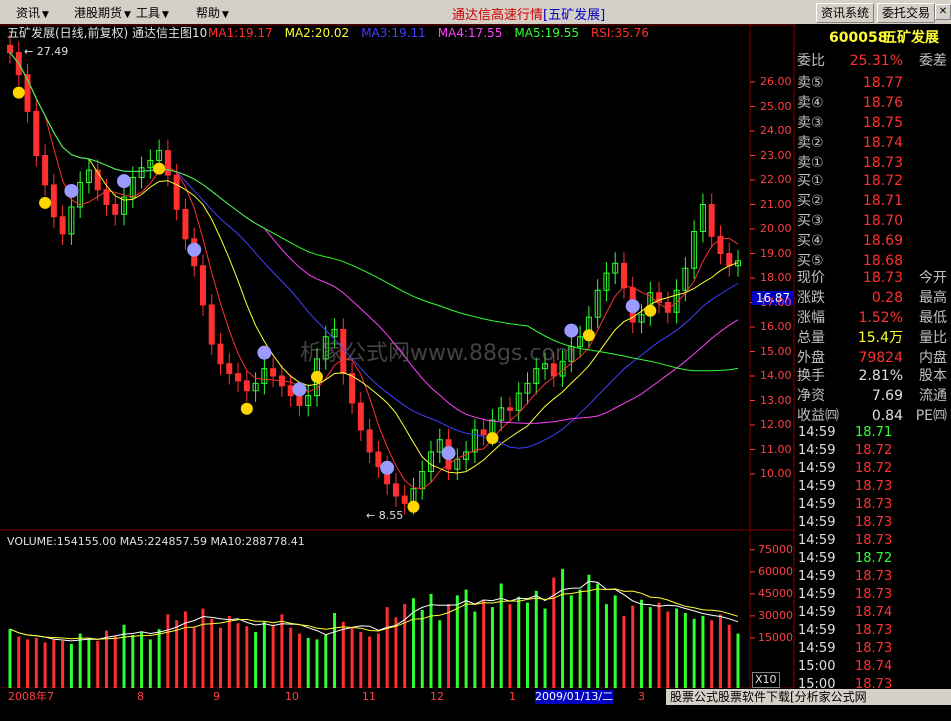  Describe the element at coordinates (884, 38) in the screenshot. I see `stock-title: 600058 五矿发展` at that location.